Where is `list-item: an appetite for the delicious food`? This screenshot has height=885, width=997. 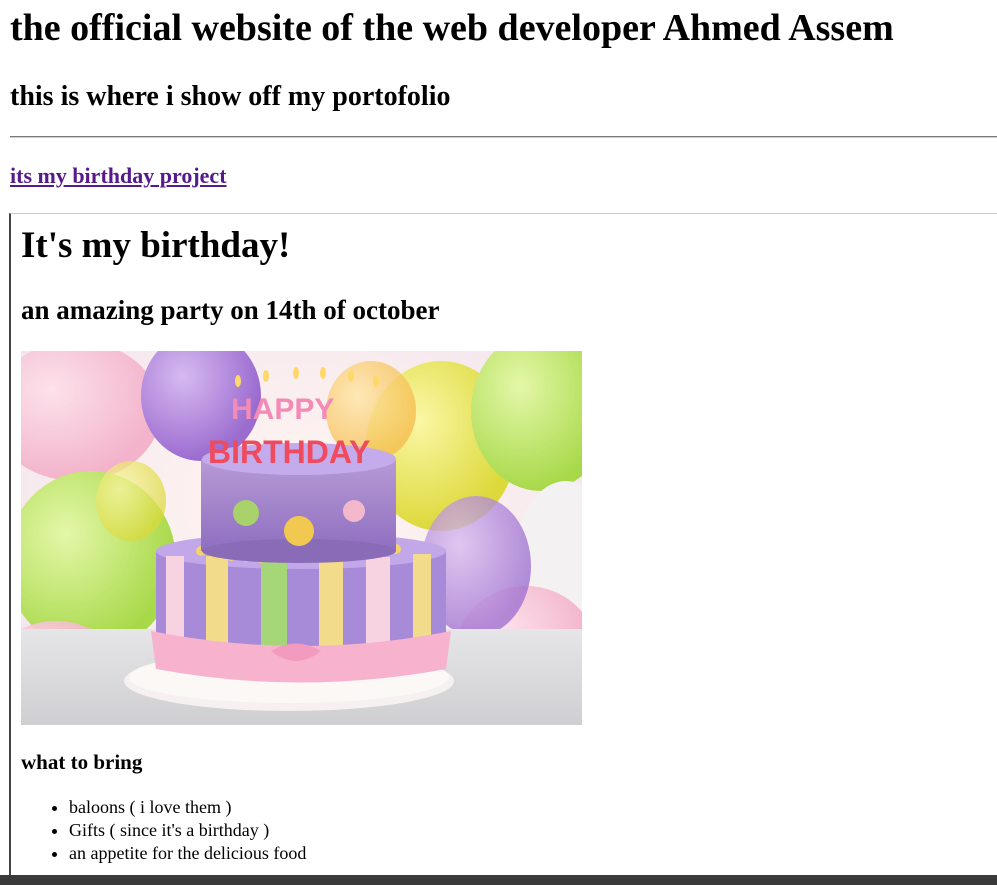 list-item: an appetite for the delicious food is located at coordinates (187, 853).